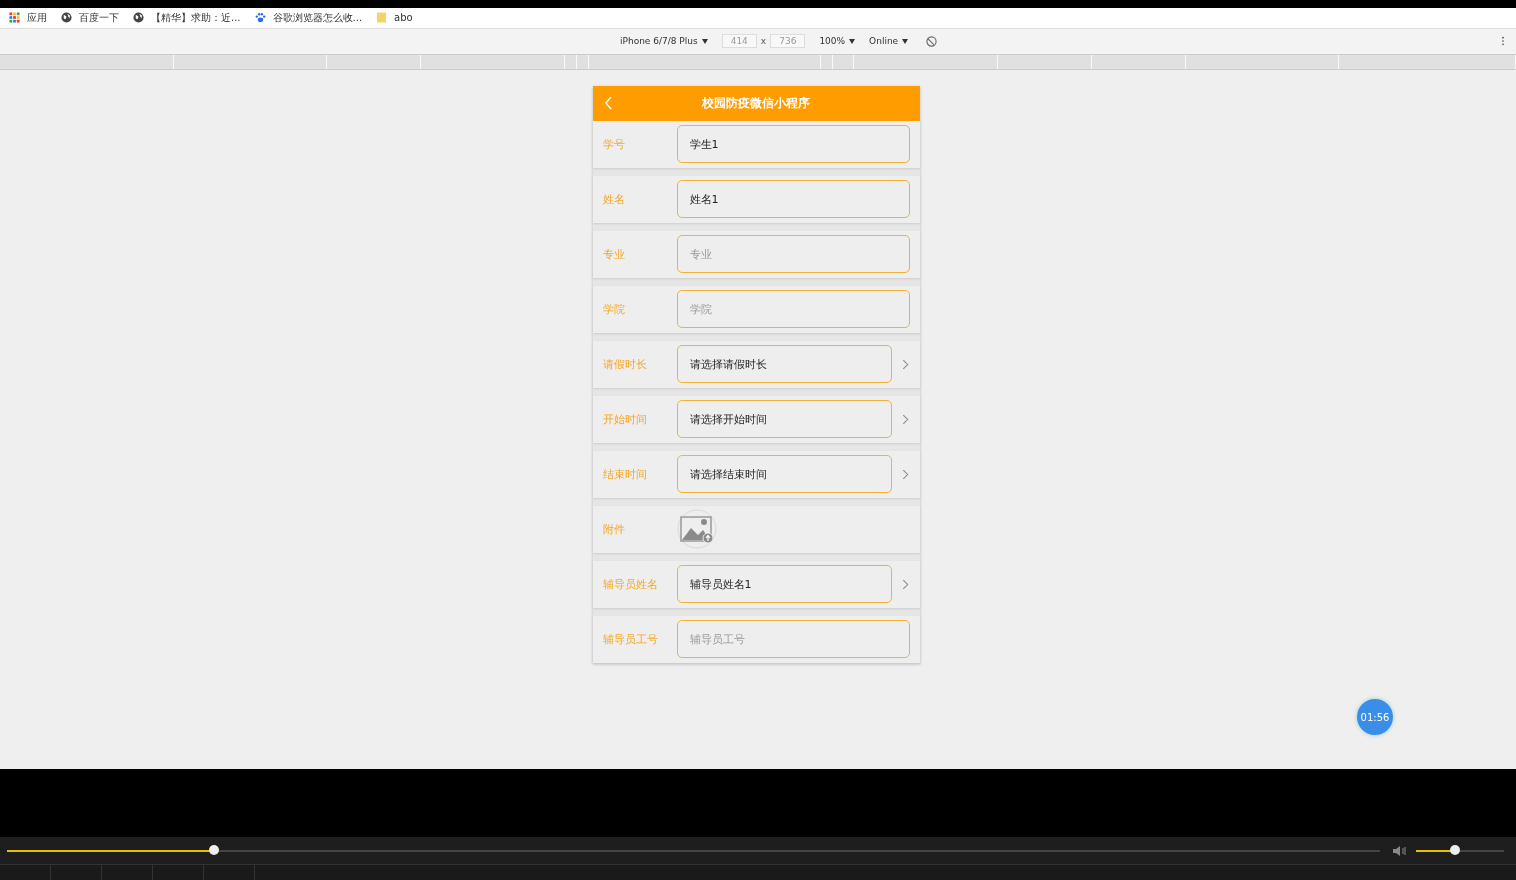 This screenshot has height=880, width=1516. I want to click on input-field: 专业, so click(793, 254).